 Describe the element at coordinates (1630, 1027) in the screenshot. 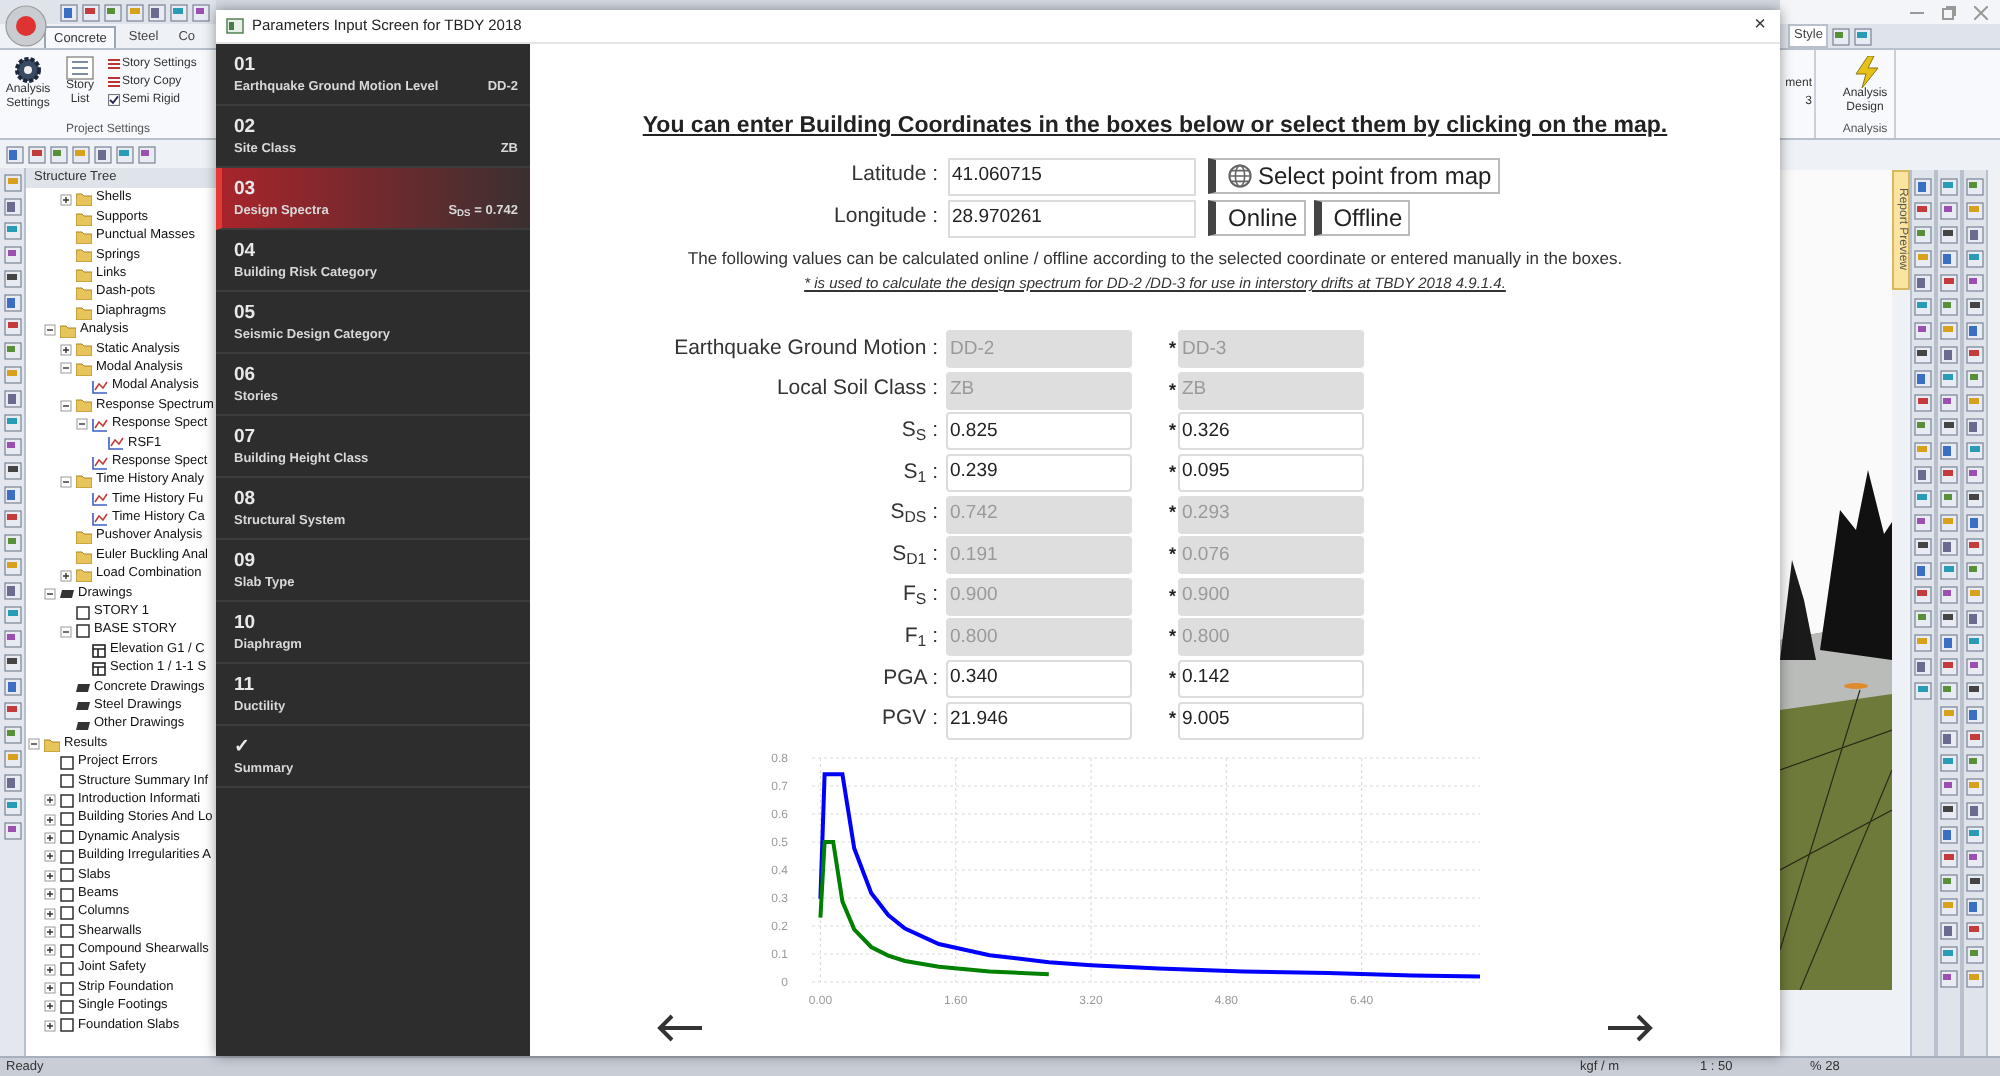

I see `next-button` at that location.